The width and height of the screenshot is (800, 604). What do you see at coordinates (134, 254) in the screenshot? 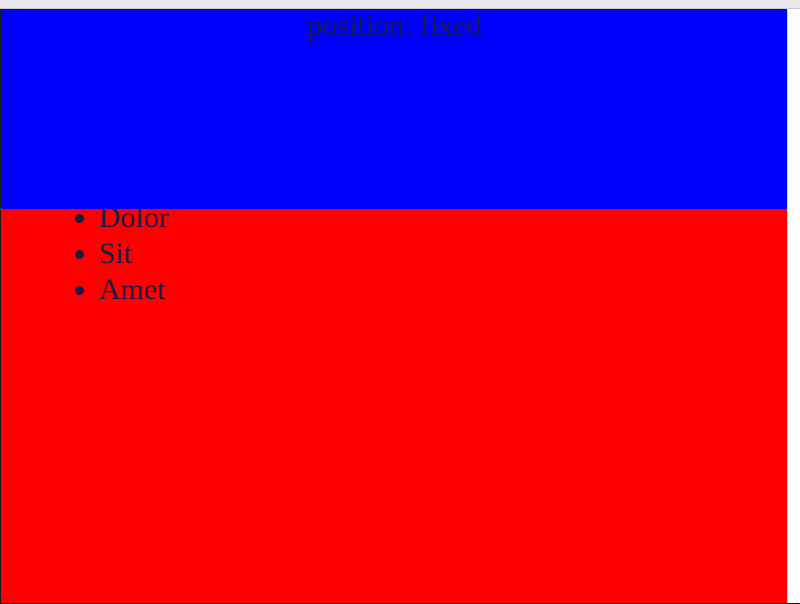
I see `list-item: Sit` at bounding box center [134, 254].